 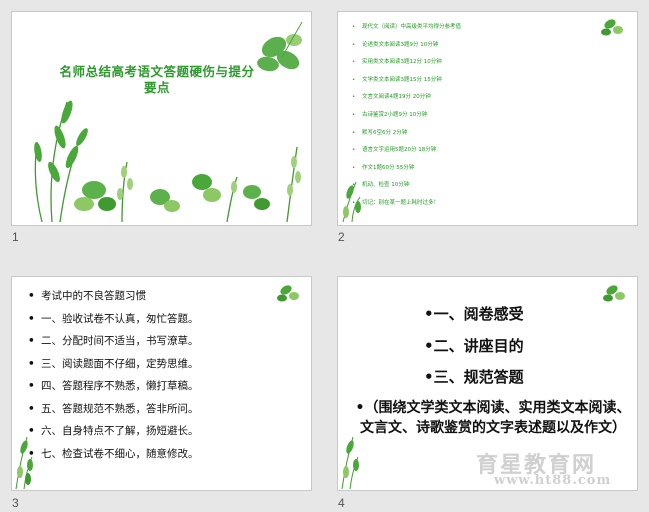 I want to click on list-item: • 六、自身特点不了解，扬短避长。, so click(x=113, y=431).